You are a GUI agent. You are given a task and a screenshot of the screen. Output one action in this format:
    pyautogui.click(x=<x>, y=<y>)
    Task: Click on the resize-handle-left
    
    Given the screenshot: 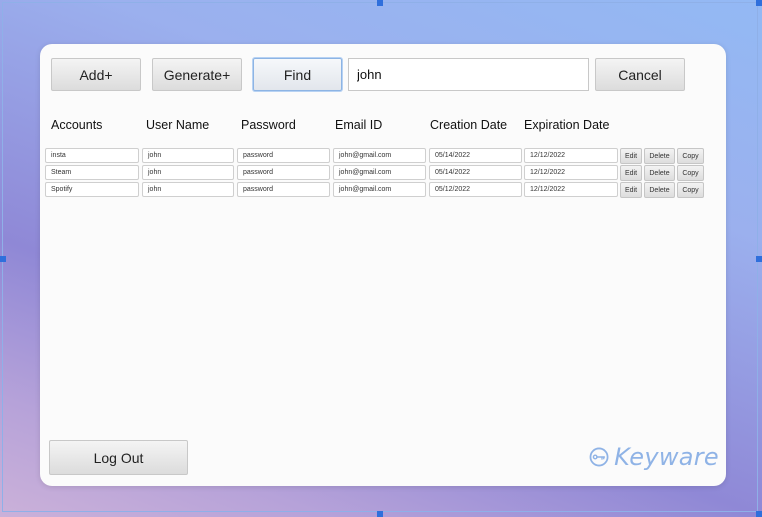 What is the action you would take?
    pyautogui.click(x=3, y=259)
    